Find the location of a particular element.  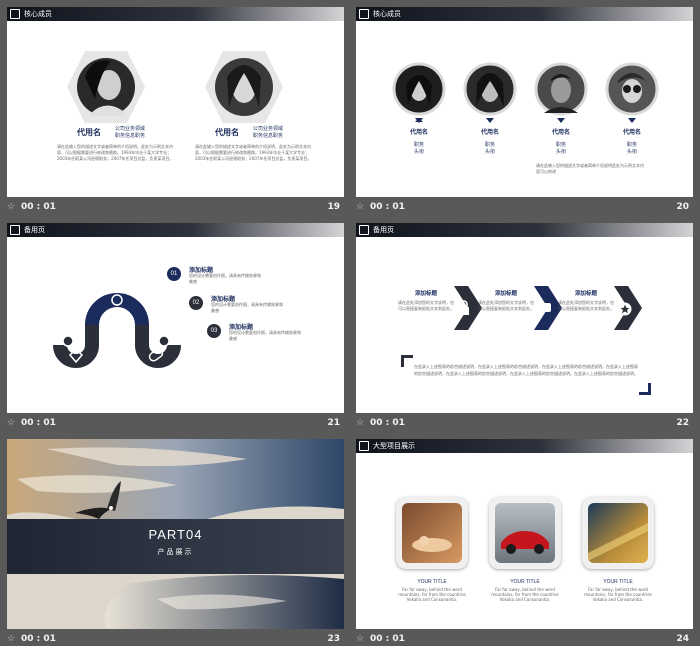

member-col-4: 代用名 职务 头衔 is located at coordinates (632, 141).